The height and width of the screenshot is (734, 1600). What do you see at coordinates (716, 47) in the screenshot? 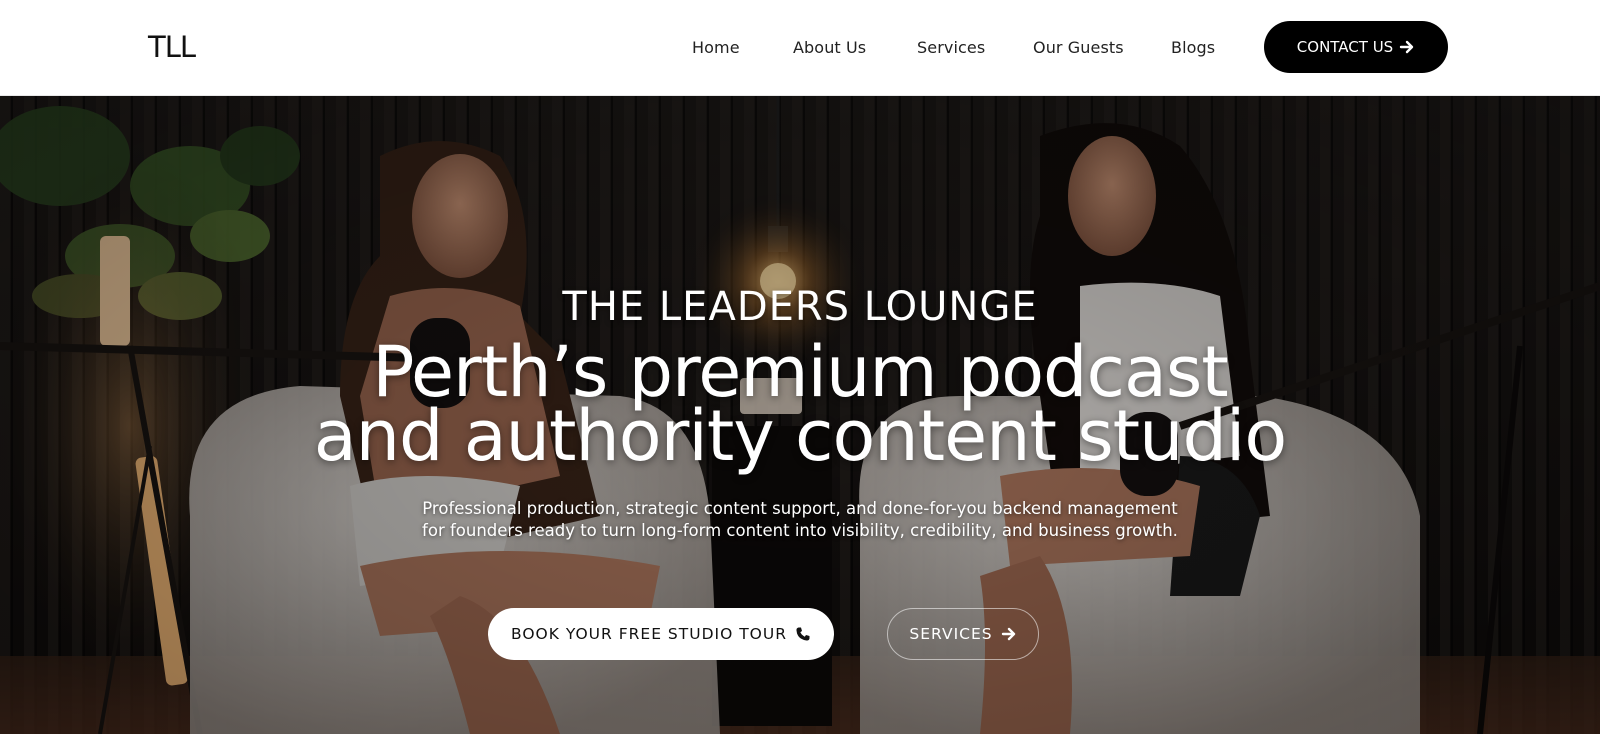
I see `nav-home: Home` at bounding box center [716, 47].